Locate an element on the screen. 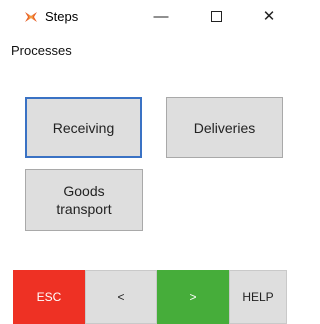 The image size is (320, 324). previous-button: < is located at coordinates (121, 297).